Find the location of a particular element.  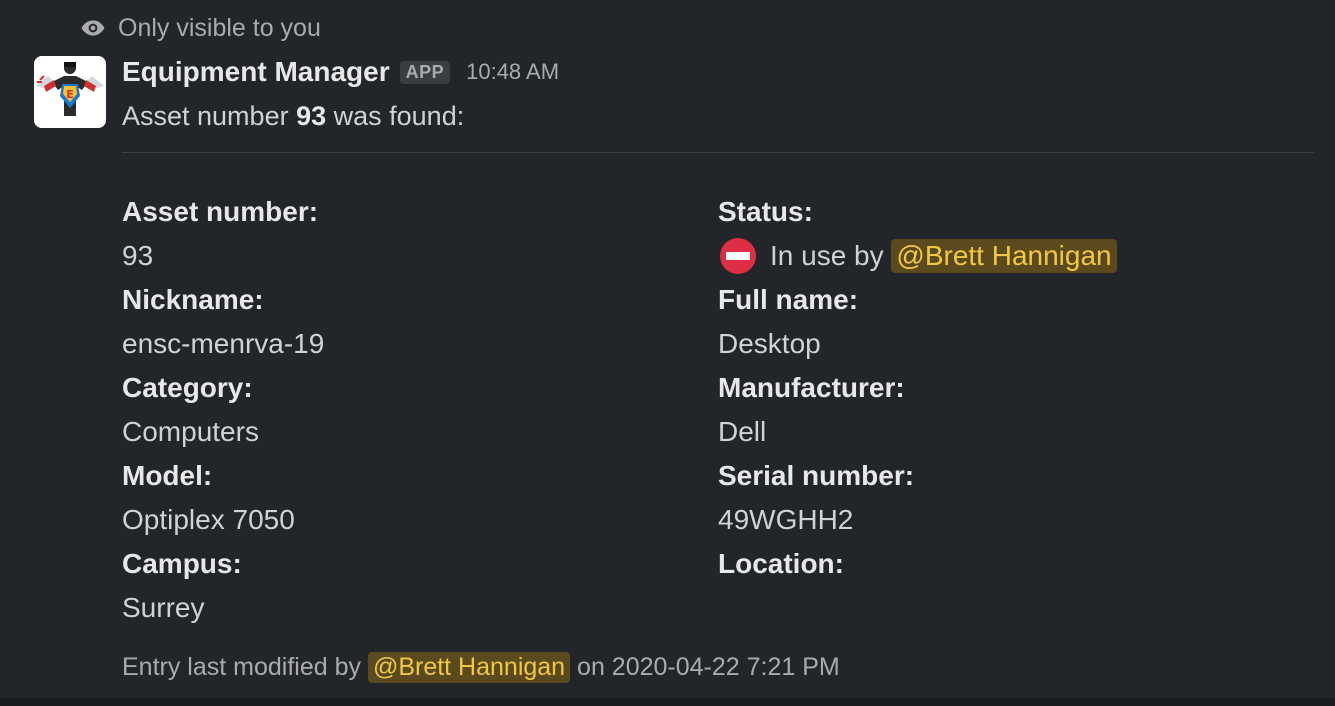

field-value-status: In use by @Brett Hannigan is located at coordinates (998, 256).